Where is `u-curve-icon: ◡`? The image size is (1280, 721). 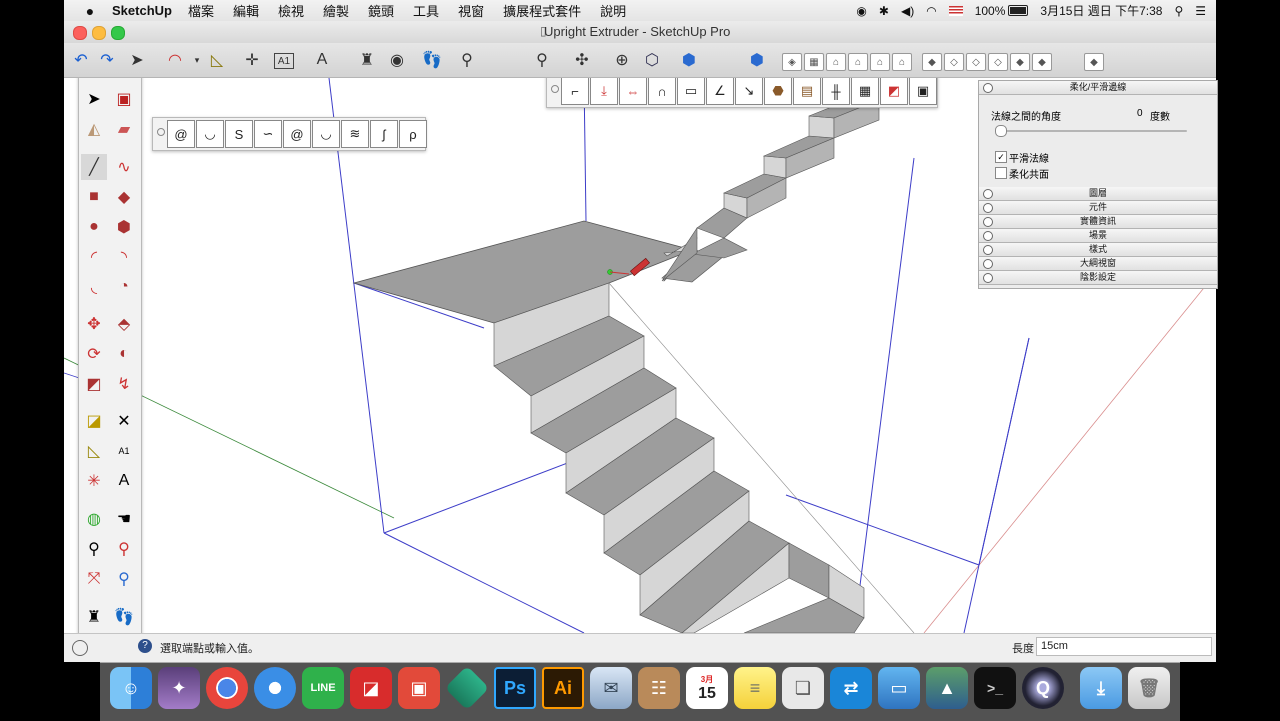 u-curve-icon: ◡ is located at coordinates (326, 134).